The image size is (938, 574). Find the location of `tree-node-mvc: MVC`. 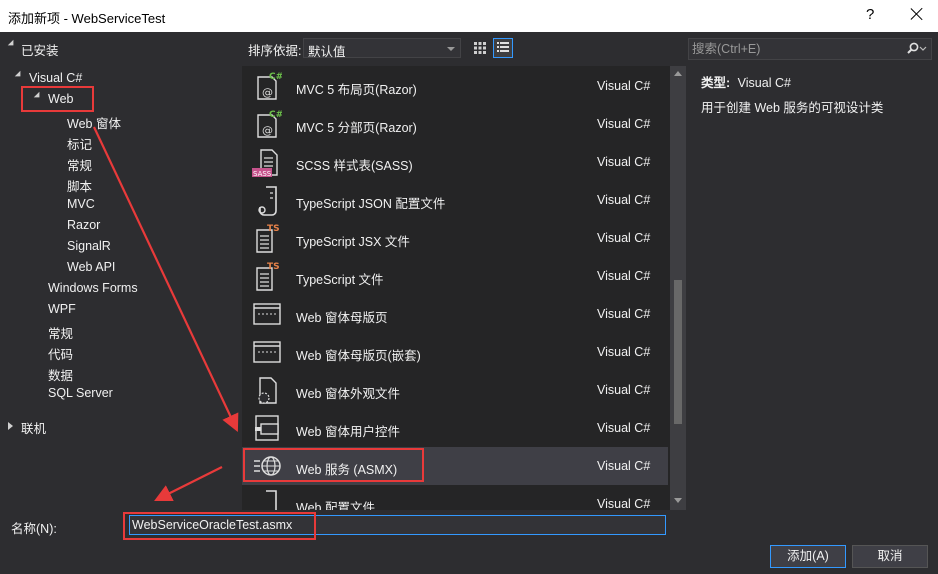

tree-node-mvc: MVC is located at coordinates (81, 204).